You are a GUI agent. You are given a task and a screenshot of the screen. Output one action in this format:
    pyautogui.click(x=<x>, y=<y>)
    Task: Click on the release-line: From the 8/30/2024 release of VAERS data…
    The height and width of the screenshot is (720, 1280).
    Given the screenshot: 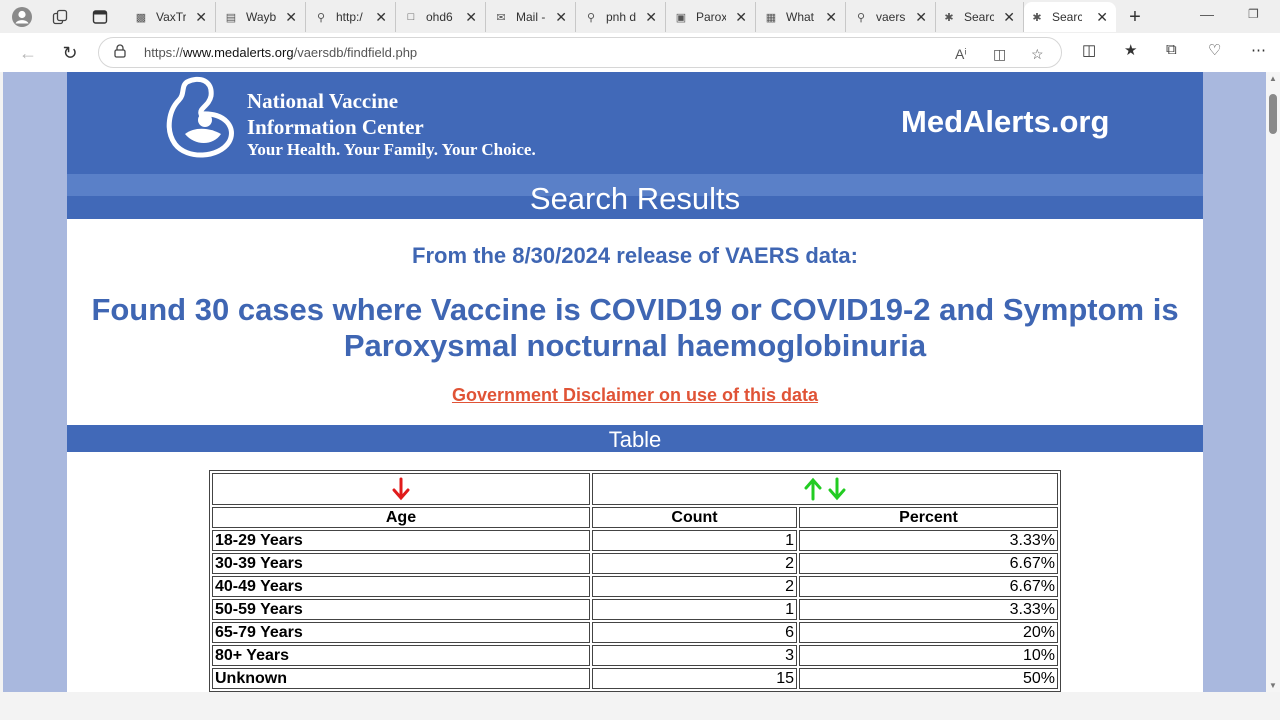 What is the action you would take?
    pyautogui.click(x=635, y=255)
    